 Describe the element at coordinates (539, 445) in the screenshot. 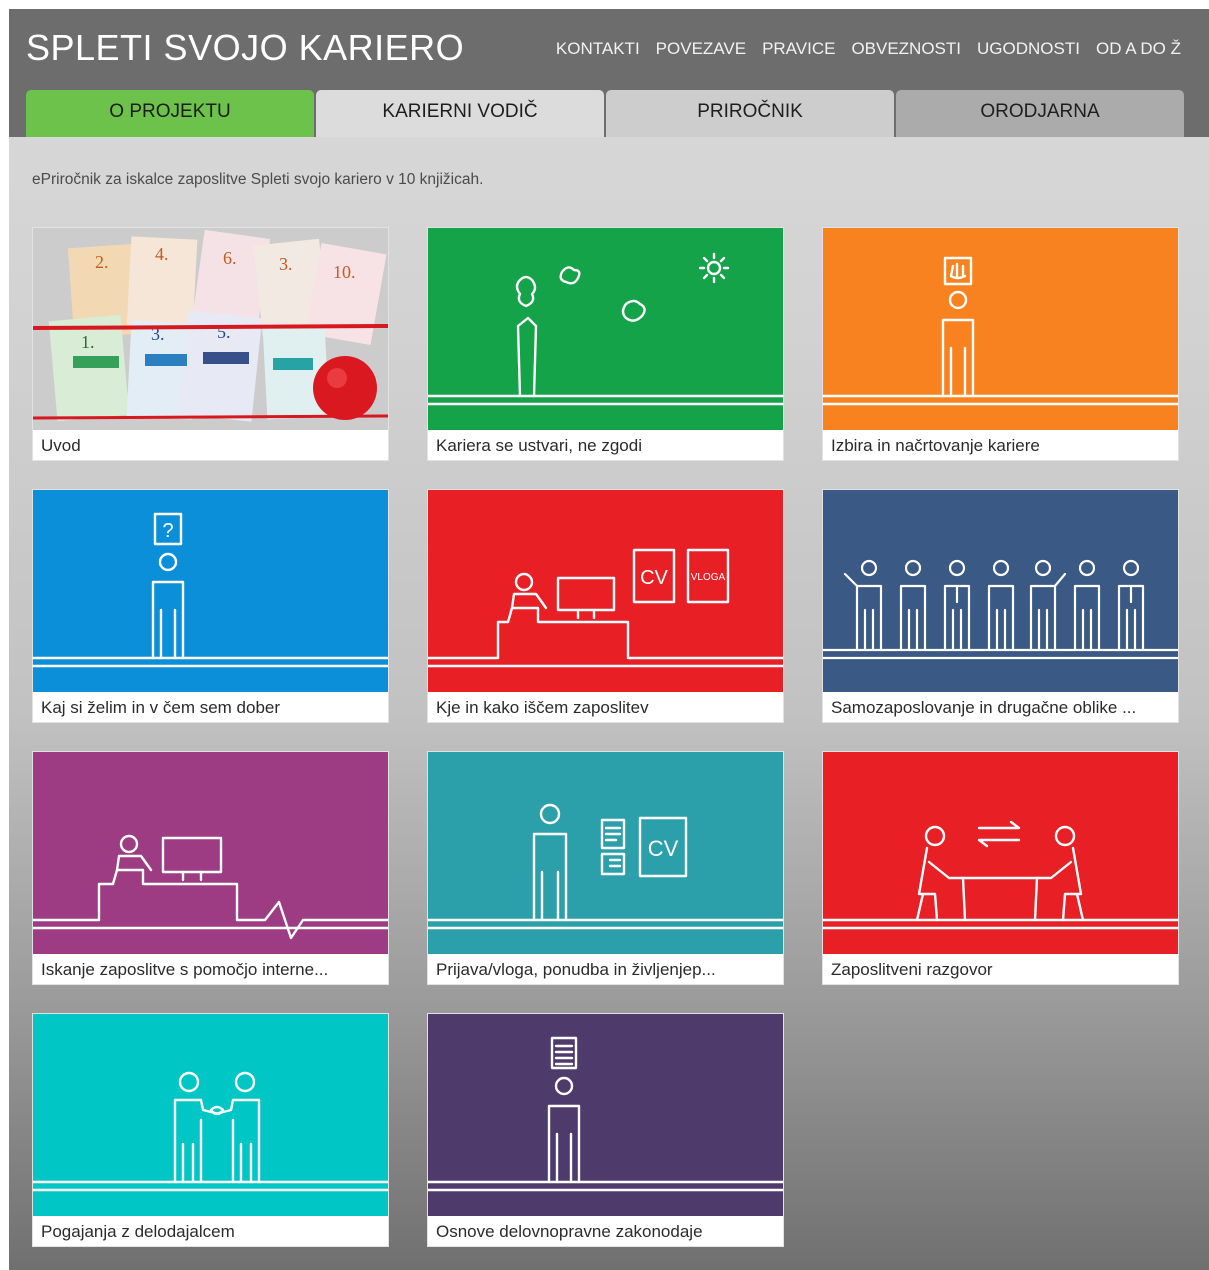

I see `booklet-card-label: Kariera se ustvari, ne zgodi` at that location.